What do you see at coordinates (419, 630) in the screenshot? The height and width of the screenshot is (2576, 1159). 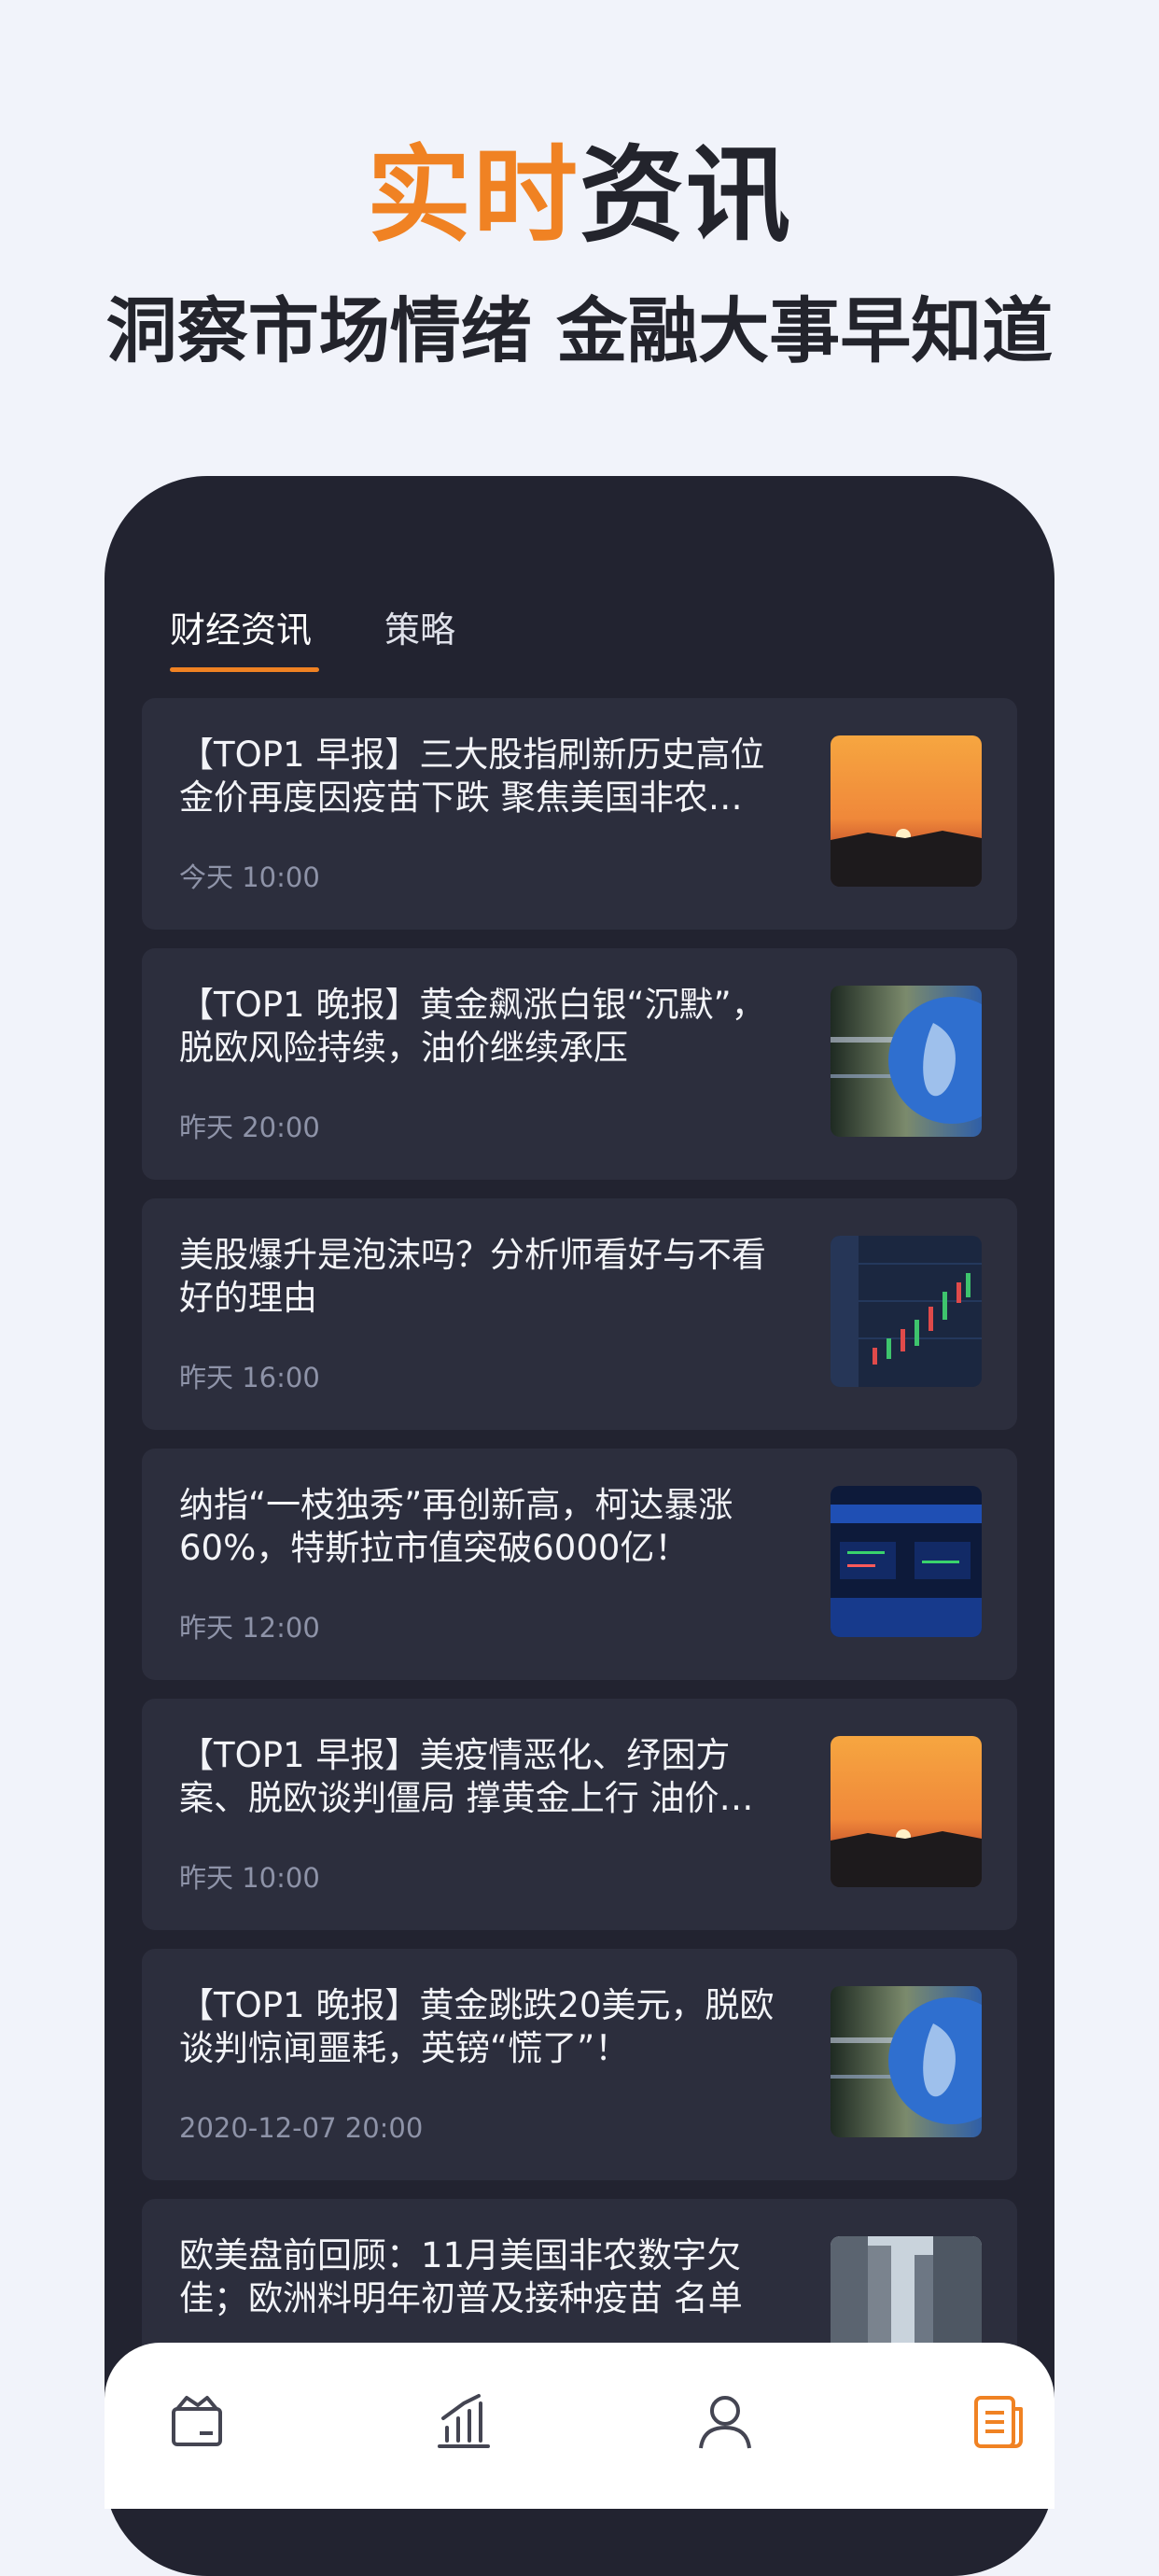 I see `tab-strategy: 策略` at bounding box center [419, 630].